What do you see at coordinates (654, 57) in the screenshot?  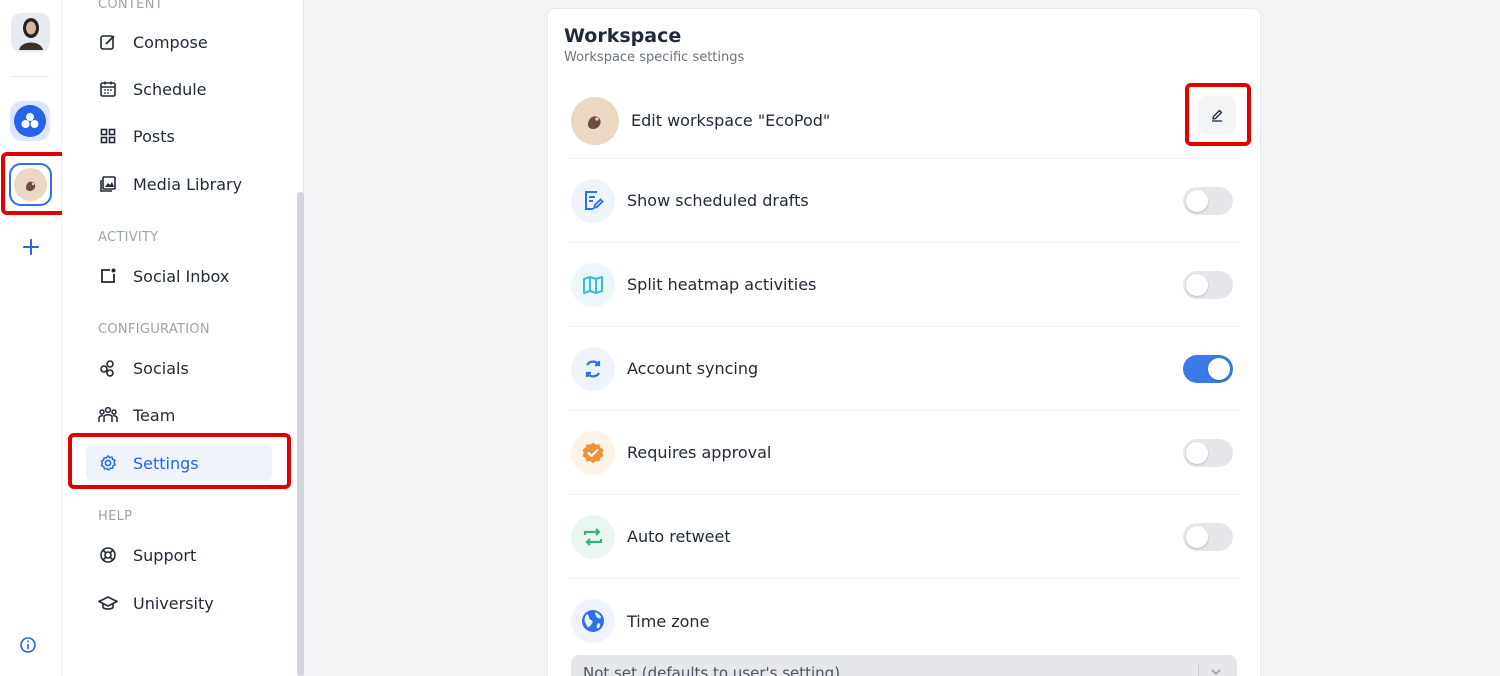 I see `card-subtitle: Workspace specific settings` at bounding box center [654, 57].